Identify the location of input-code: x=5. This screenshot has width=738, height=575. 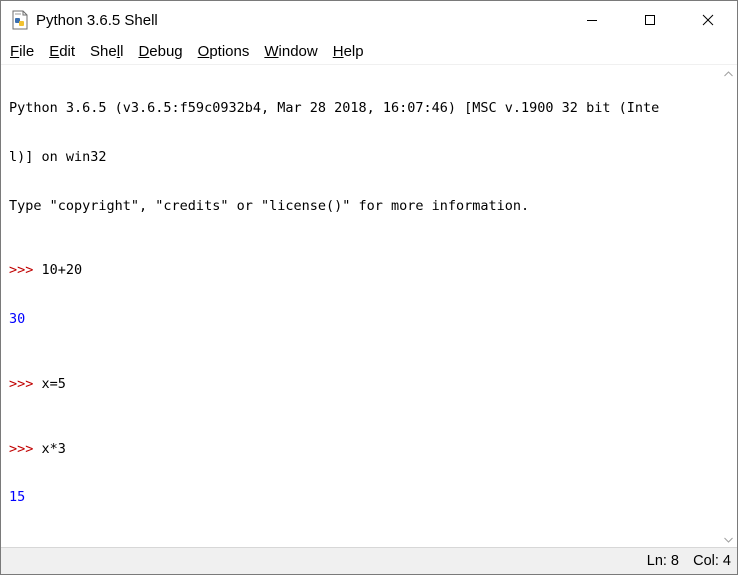
(53, 383).